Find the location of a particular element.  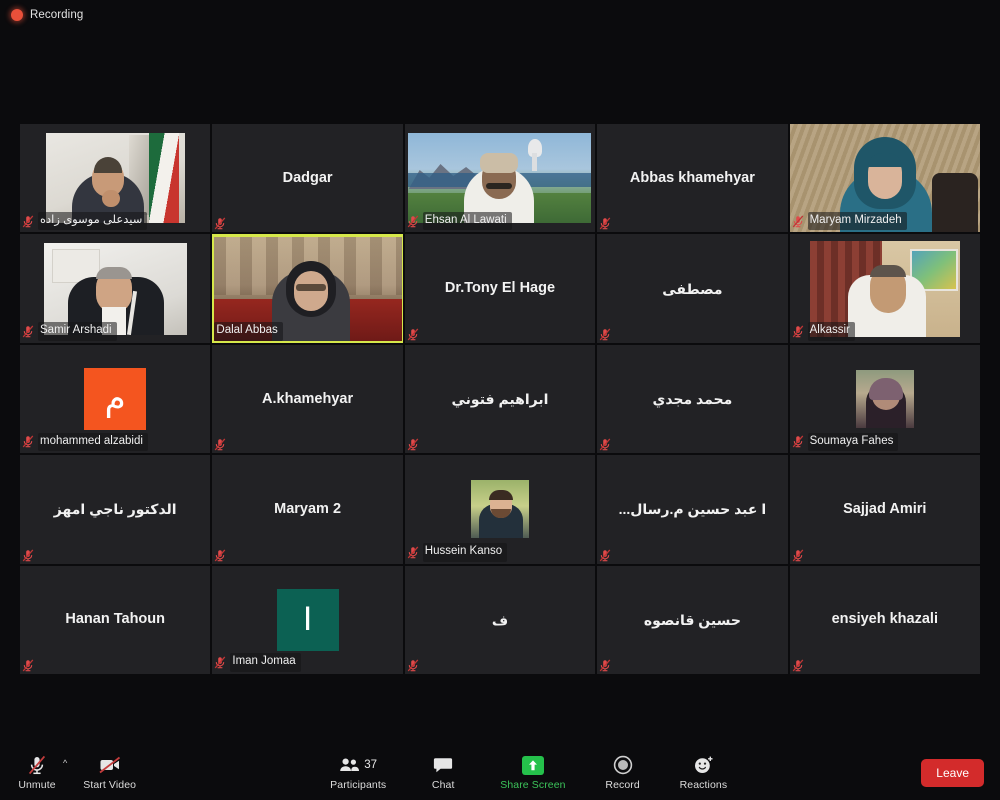

share-screen-label: Share Screen is located at coordinates (533, 785).